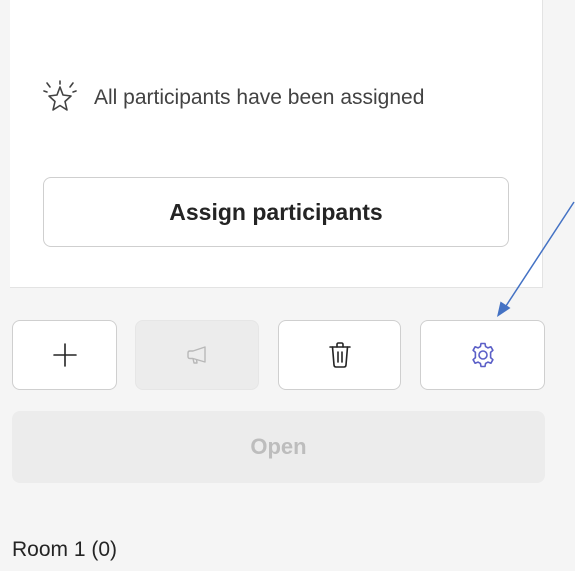 The height and width of the screenshot is (571, 575). I want to click on delete-room-button, so click(339, 355).